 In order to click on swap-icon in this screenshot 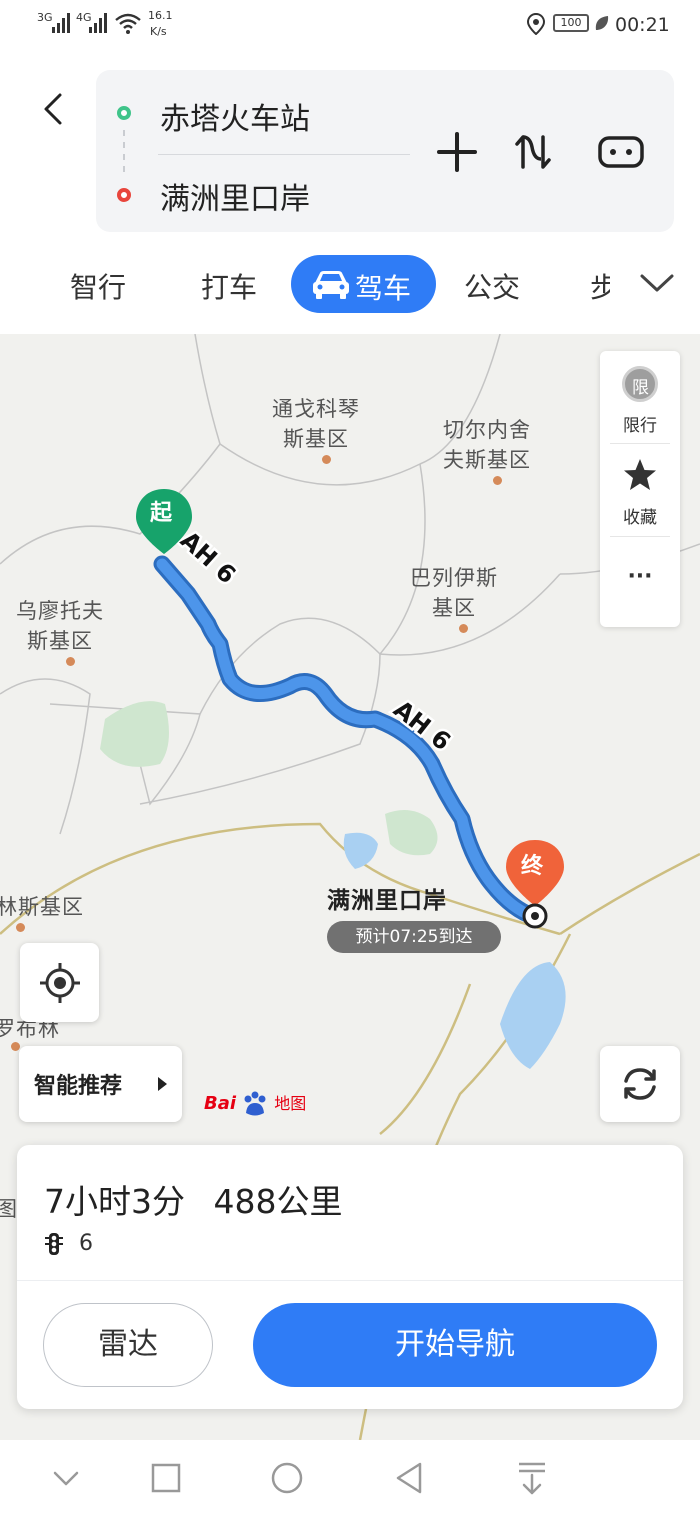, I will do `click(533, 152)`.